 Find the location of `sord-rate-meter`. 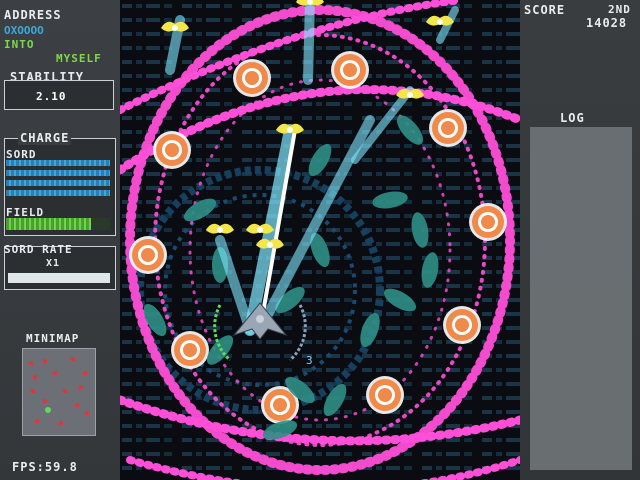

sord-rate-meter is located at coordinates (59, 278).